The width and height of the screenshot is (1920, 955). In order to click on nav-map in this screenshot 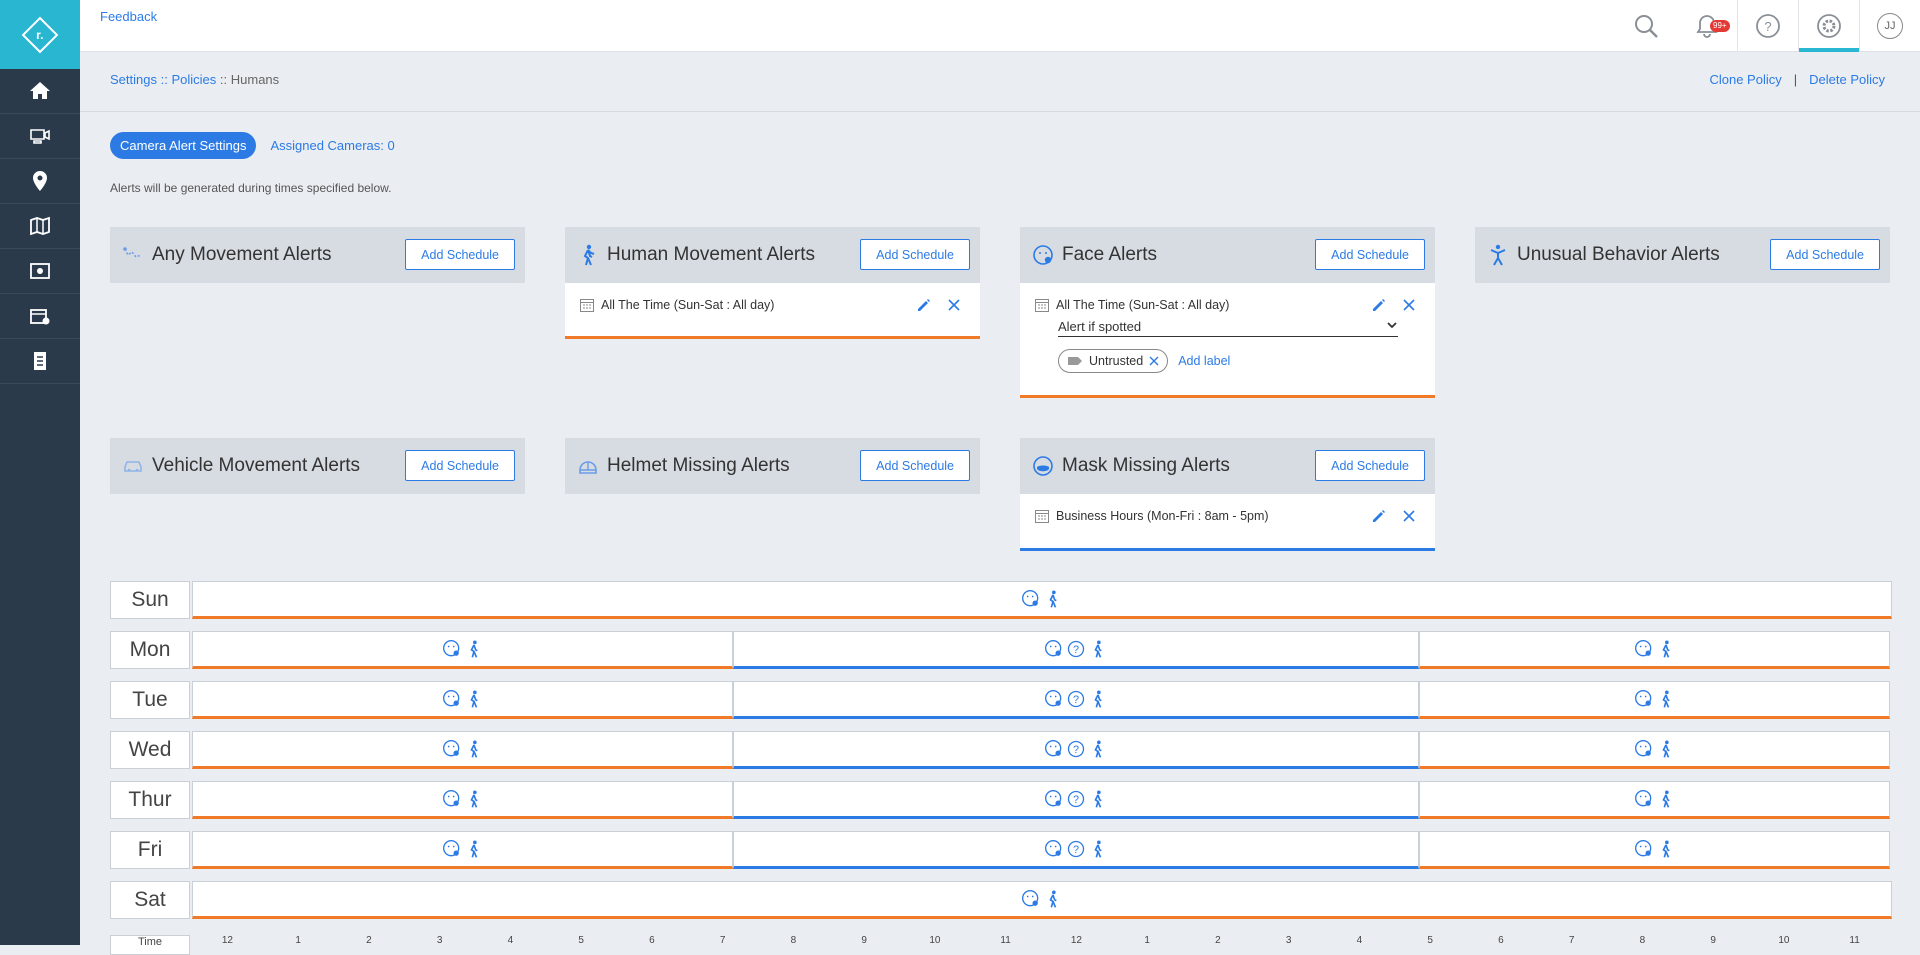, I will do `click(40, 226)`.